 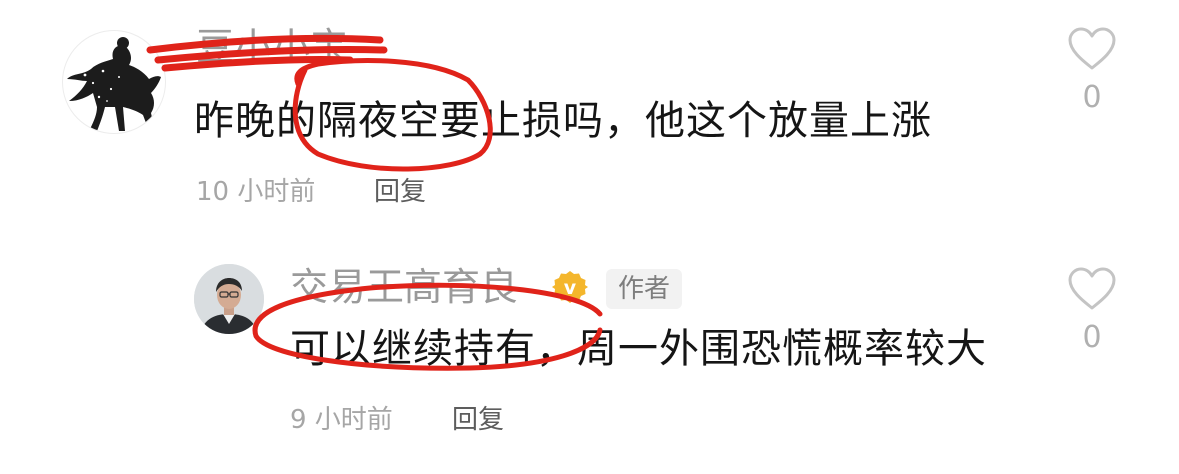 I want to click on verified-badge-icon: v, so click(x=570, y=287).